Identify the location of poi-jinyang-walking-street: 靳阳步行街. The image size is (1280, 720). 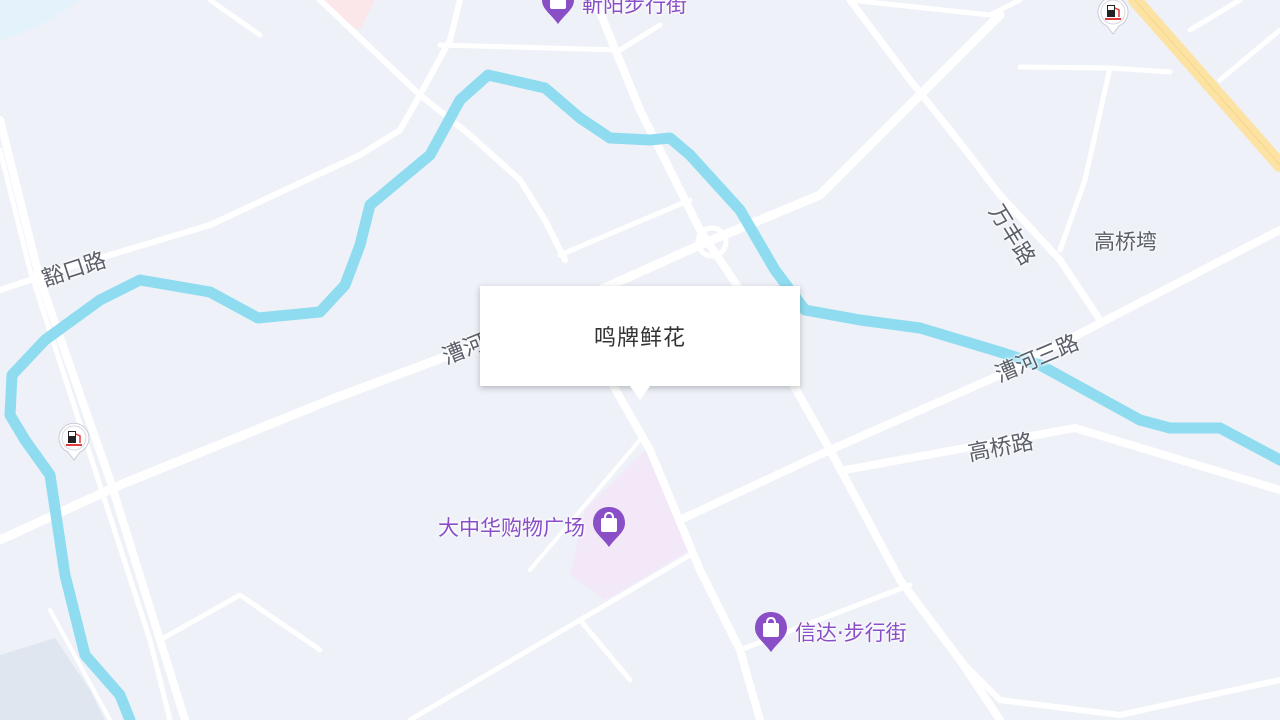
(613, 13).